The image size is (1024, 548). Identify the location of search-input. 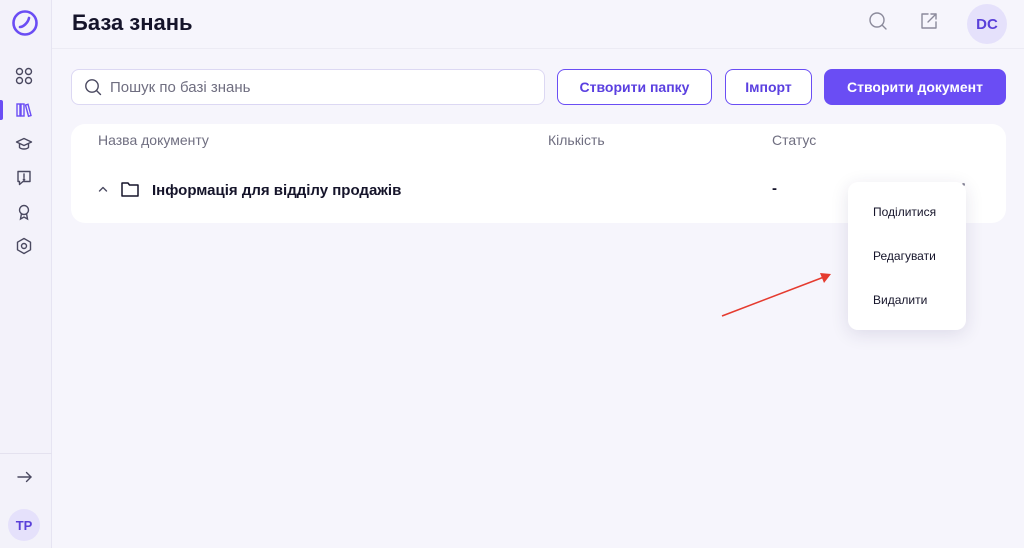
(320, 87).